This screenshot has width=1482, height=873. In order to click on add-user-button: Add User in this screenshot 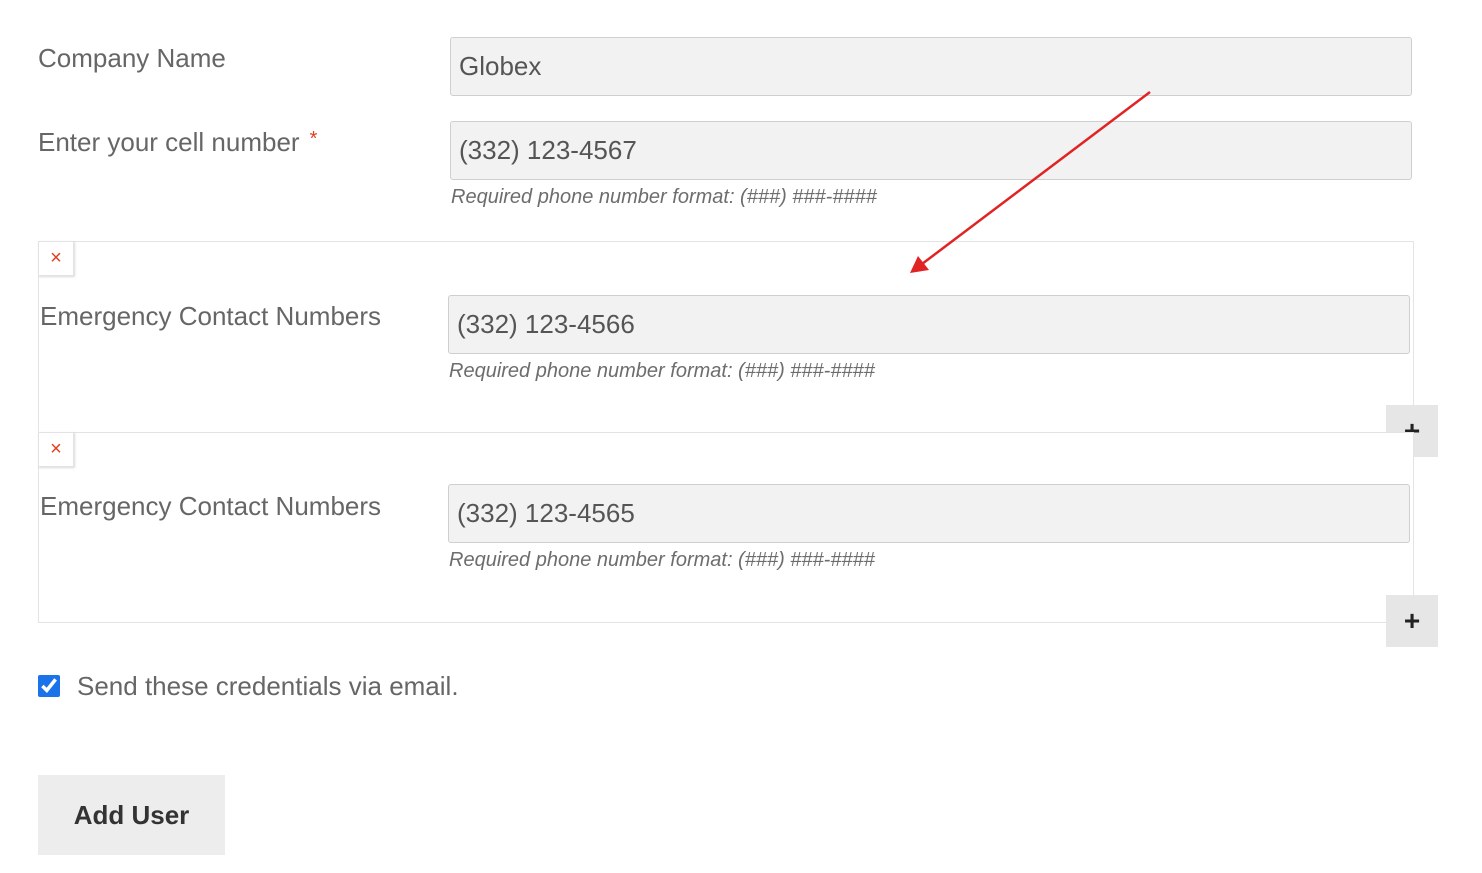, I will do `click(131, 815)`.